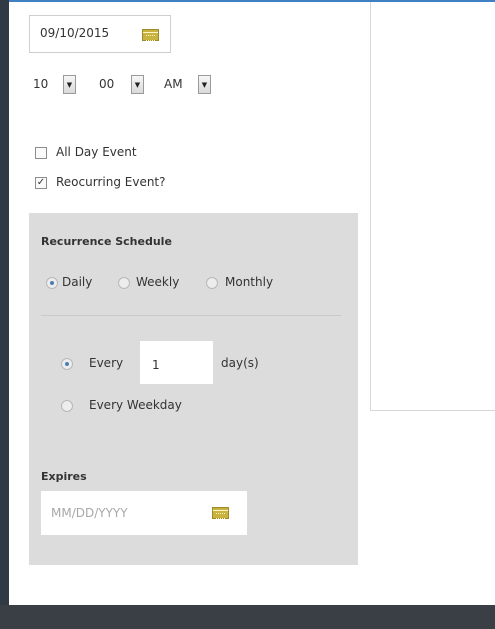 The width and height of the screenshot is (495, 629). Describe the element at coordinates (123, 85) in the screenshot. I see `minute-select: 00 ▼` at that location.